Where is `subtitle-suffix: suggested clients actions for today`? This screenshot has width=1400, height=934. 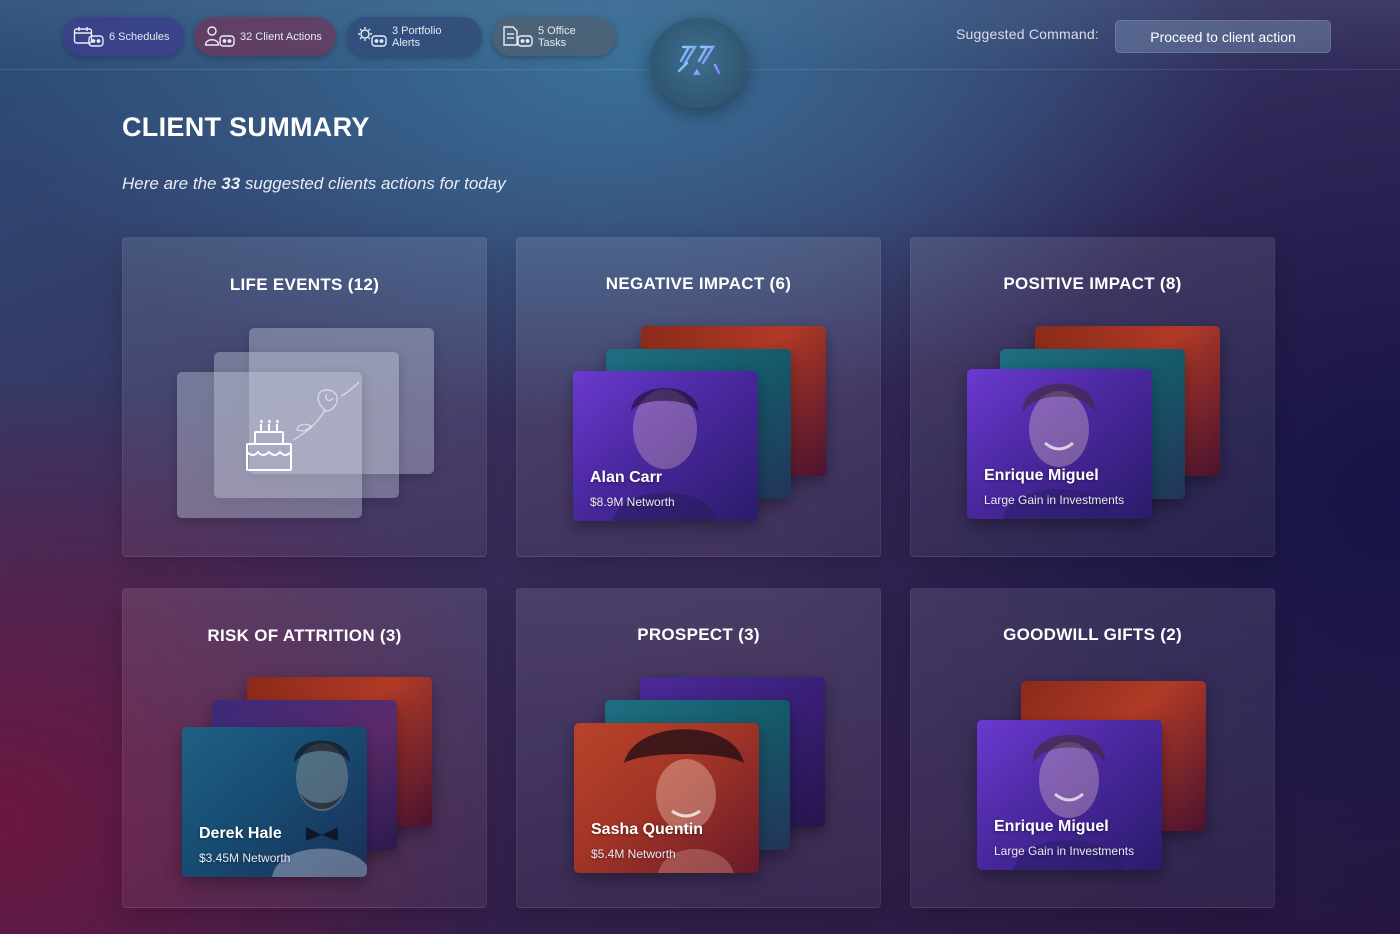
subtitle-suffix: suggested clients actions for today is located at coordinates (373, 183).